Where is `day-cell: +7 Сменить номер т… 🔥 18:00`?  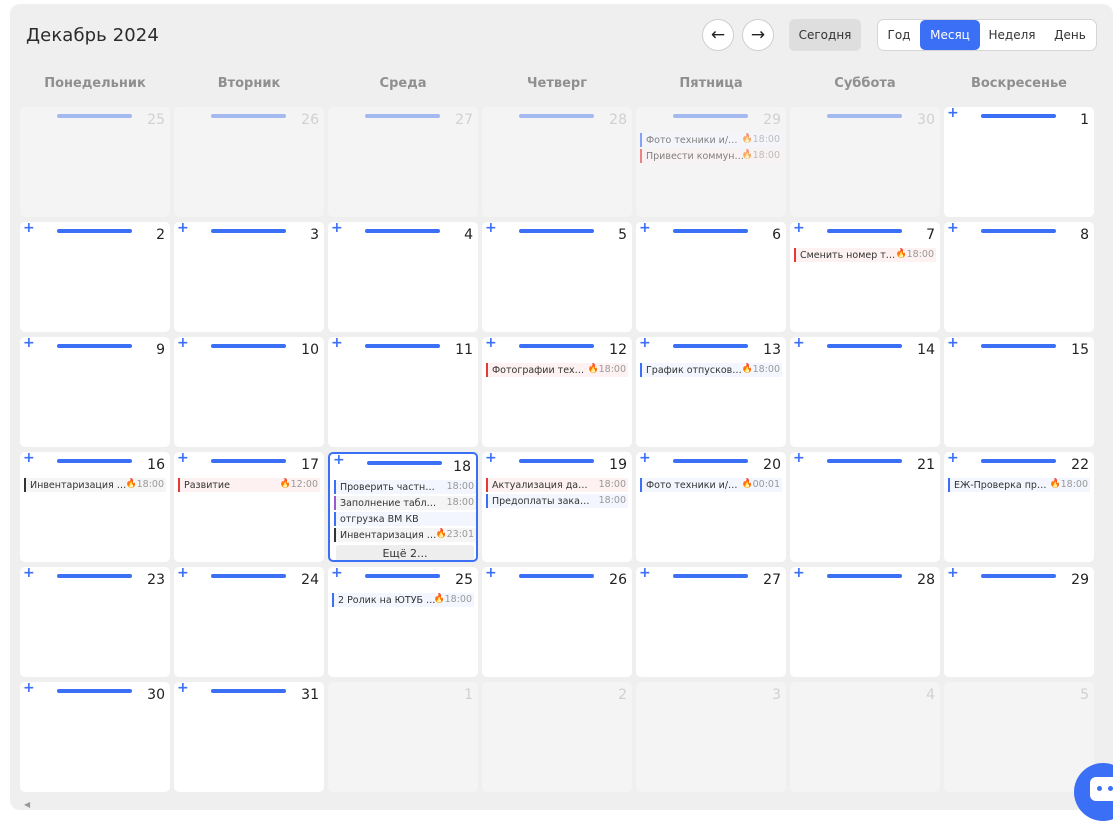 day-cell: +7 Сменить номер т… 🔥 18:00 is located at coordinates (865, 277).